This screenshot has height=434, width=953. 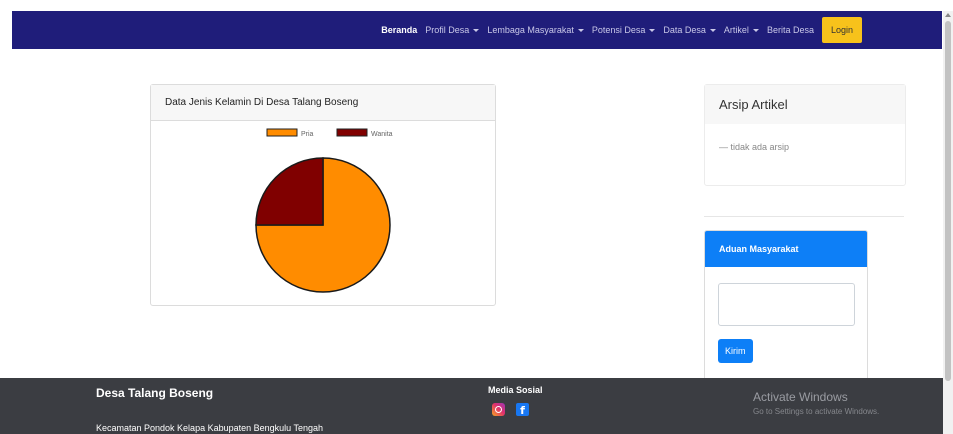 What do you see at coordinates (618, 30) in the screenshot?
I see `nav-potensi-desa-label: Potensi Desa` at bounding box center [618, 30].